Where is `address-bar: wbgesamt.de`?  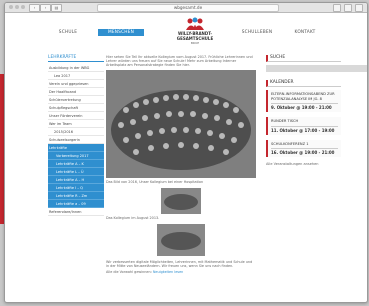 address-bar: wbgesamt.de is located at coordinates (188, 8).